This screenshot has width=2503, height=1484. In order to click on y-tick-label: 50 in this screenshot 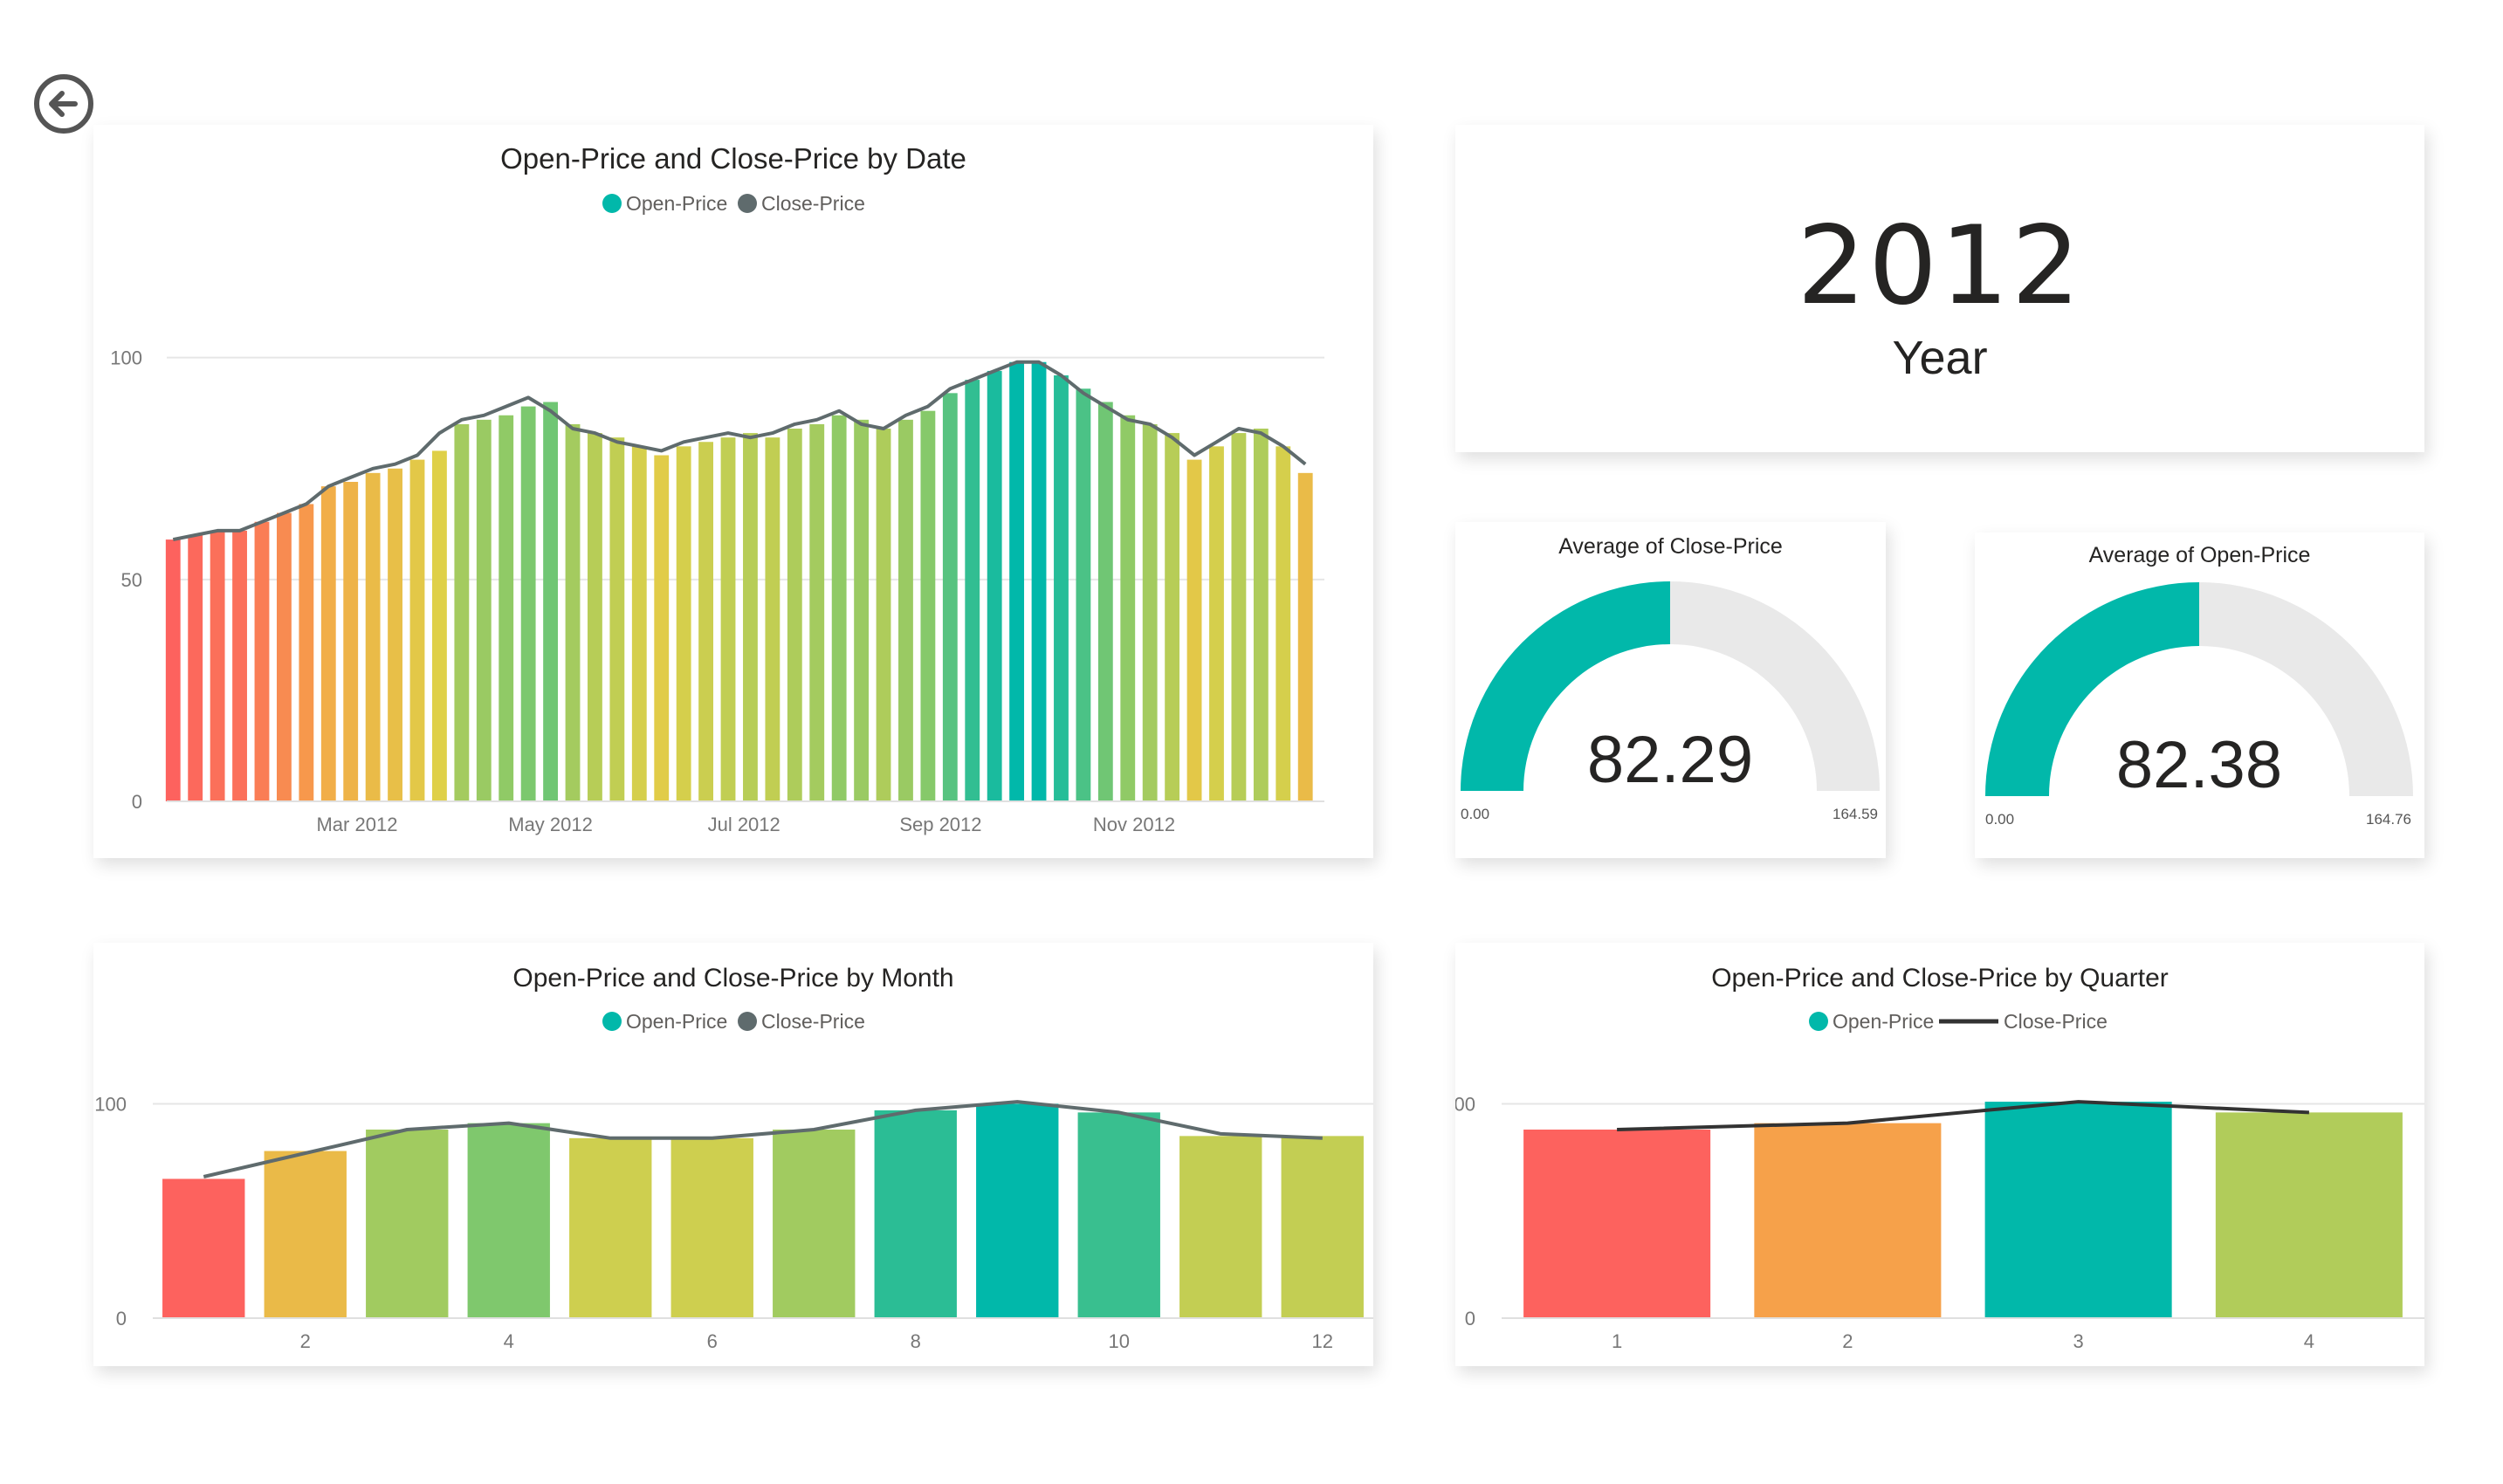, I will do `click(131, 580)`.